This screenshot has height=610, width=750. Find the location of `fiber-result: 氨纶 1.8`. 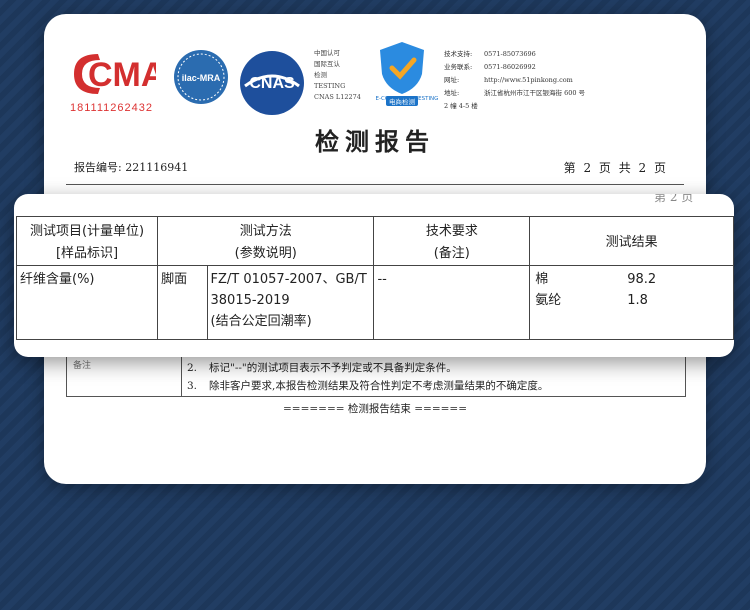

fiber-result: 氨纶 1.8 is located at coordinates (591, 300).